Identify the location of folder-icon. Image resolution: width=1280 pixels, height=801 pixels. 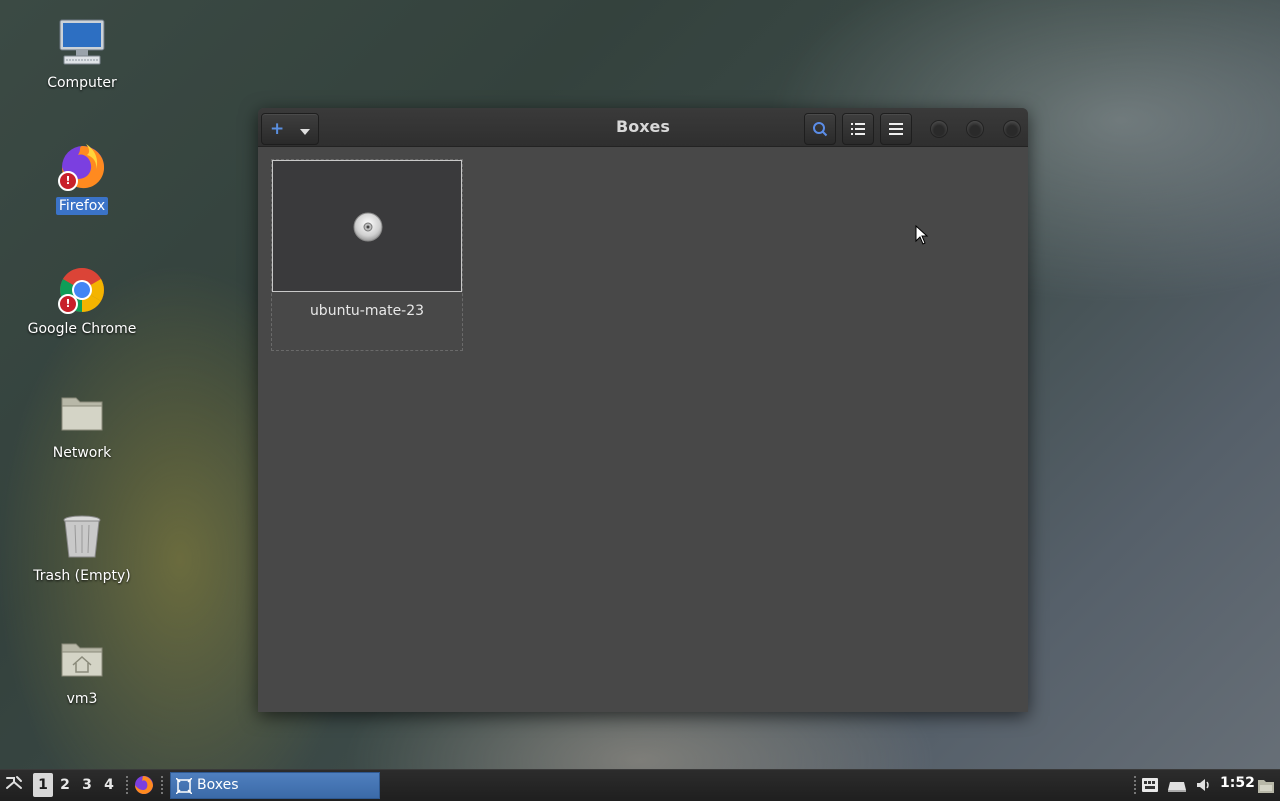
(82, 414).